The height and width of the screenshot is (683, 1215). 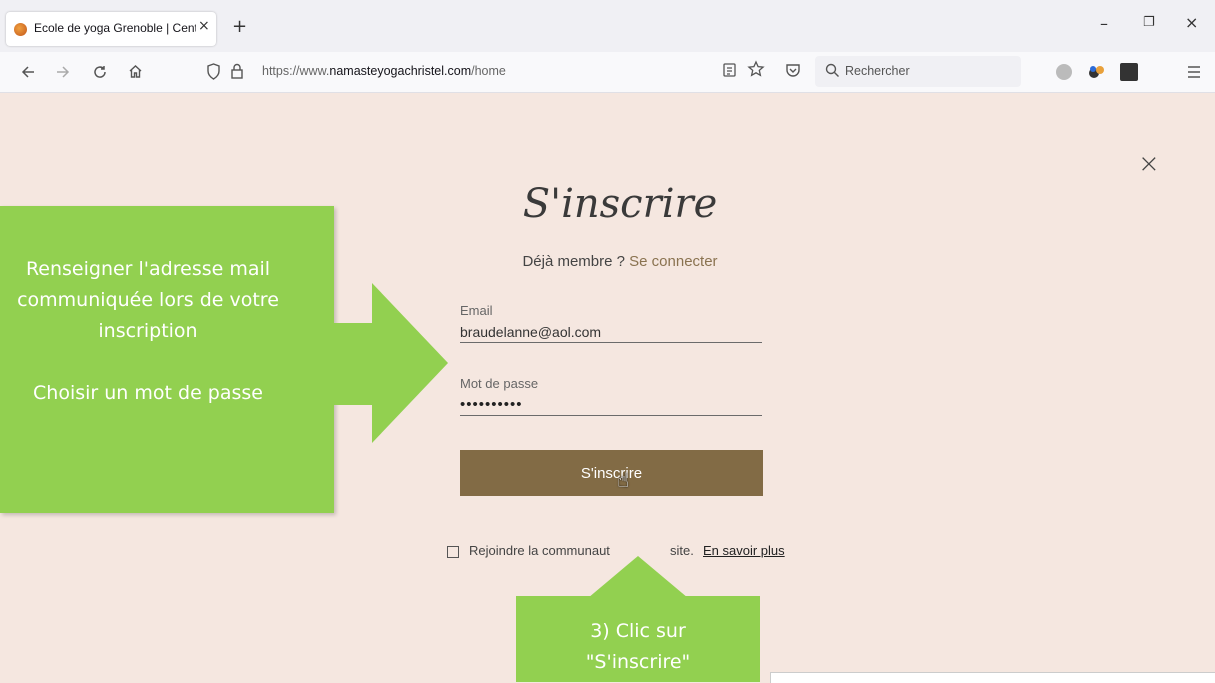 I want to click on favicon-icon, so click(x=20, y=29).